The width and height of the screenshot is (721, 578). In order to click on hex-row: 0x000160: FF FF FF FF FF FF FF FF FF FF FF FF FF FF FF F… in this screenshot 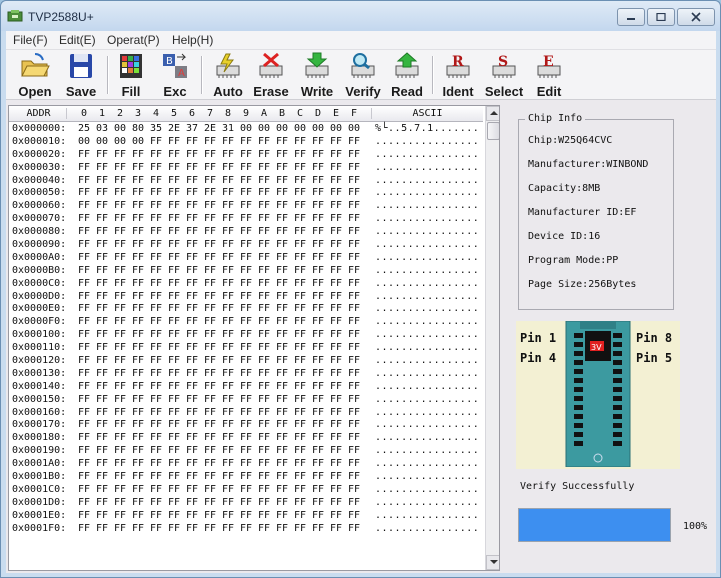, I will do `click(246, 413)`.